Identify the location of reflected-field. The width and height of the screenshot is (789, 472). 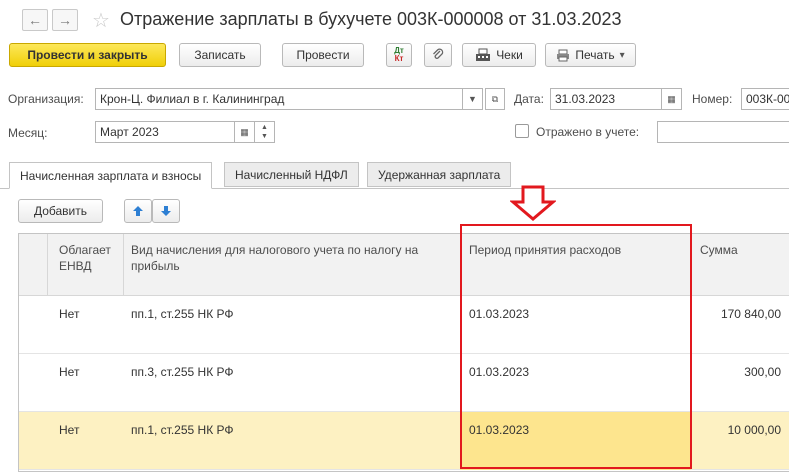
(723, 132).